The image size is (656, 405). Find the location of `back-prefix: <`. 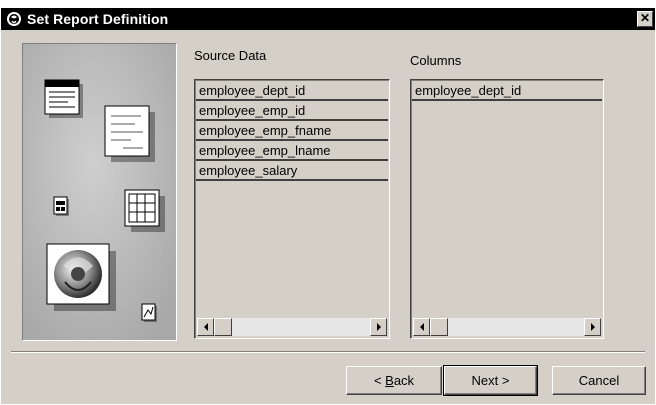

back-prefix: < is located at coordinates (379, 380).